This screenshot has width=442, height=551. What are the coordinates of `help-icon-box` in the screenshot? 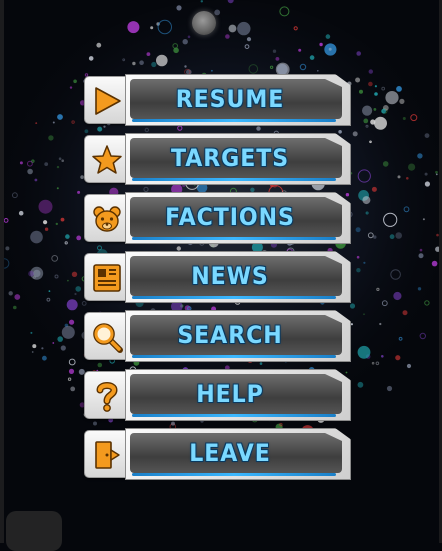 It's located at (106, 395).